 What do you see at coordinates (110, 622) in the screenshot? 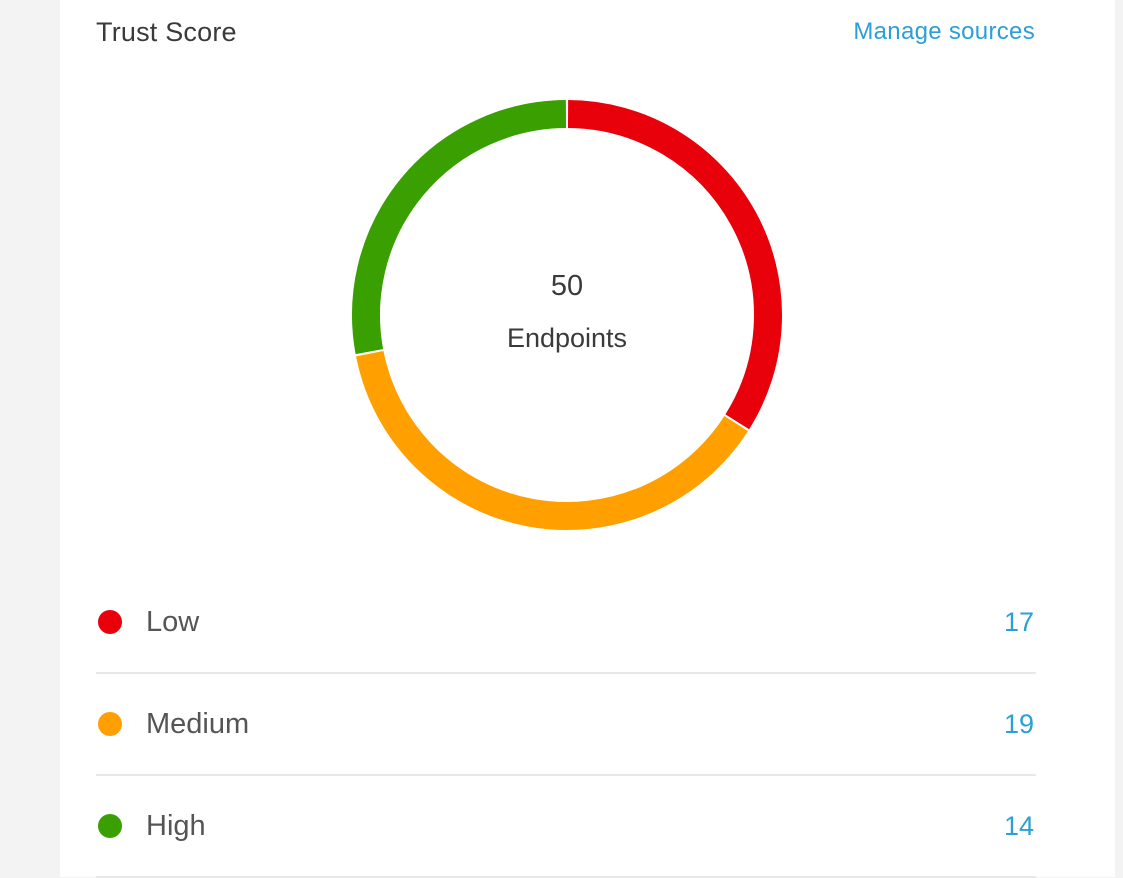
I see `low-dot-icon` at bounding box center [110, 622].